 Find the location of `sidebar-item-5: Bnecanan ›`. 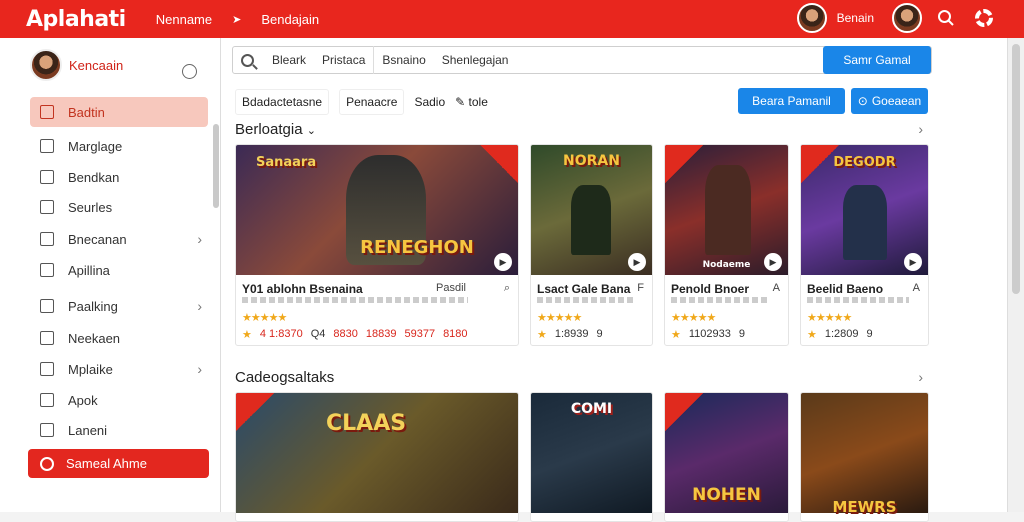

sidebar-item-5: Bnecanan › is located at coordinates (119, 239).